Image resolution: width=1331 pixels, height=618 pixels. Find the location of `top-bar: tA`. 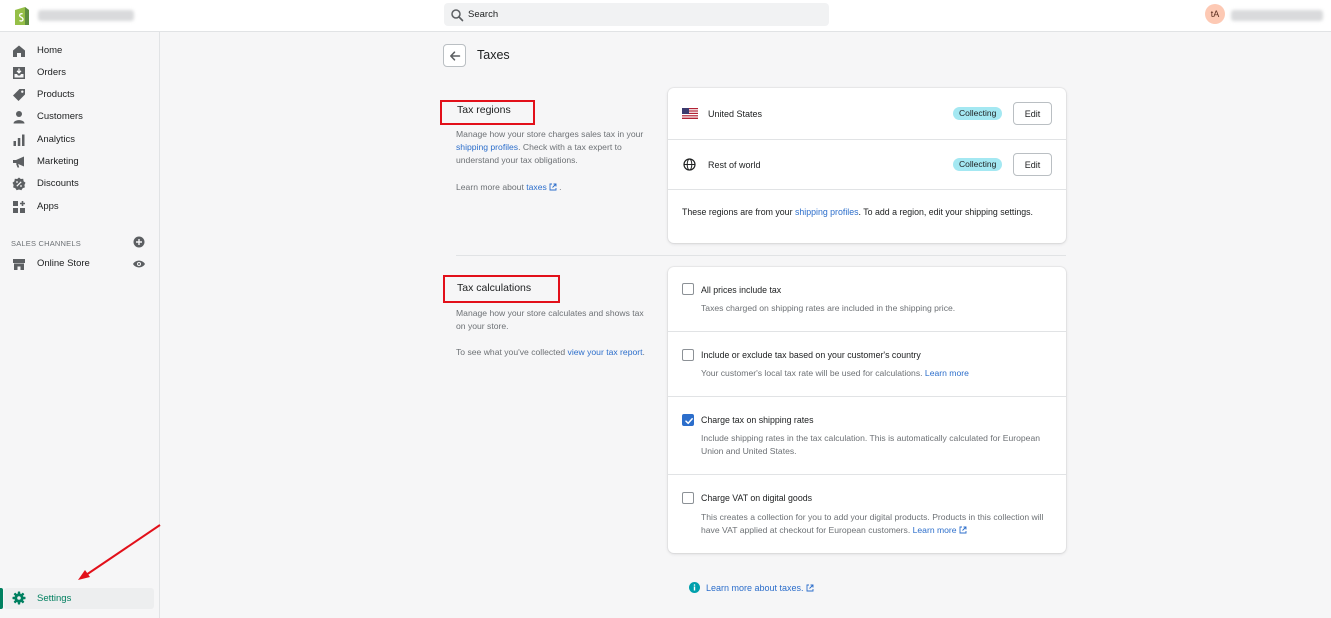

top-bar: tA is located at coordinates (665, 16).